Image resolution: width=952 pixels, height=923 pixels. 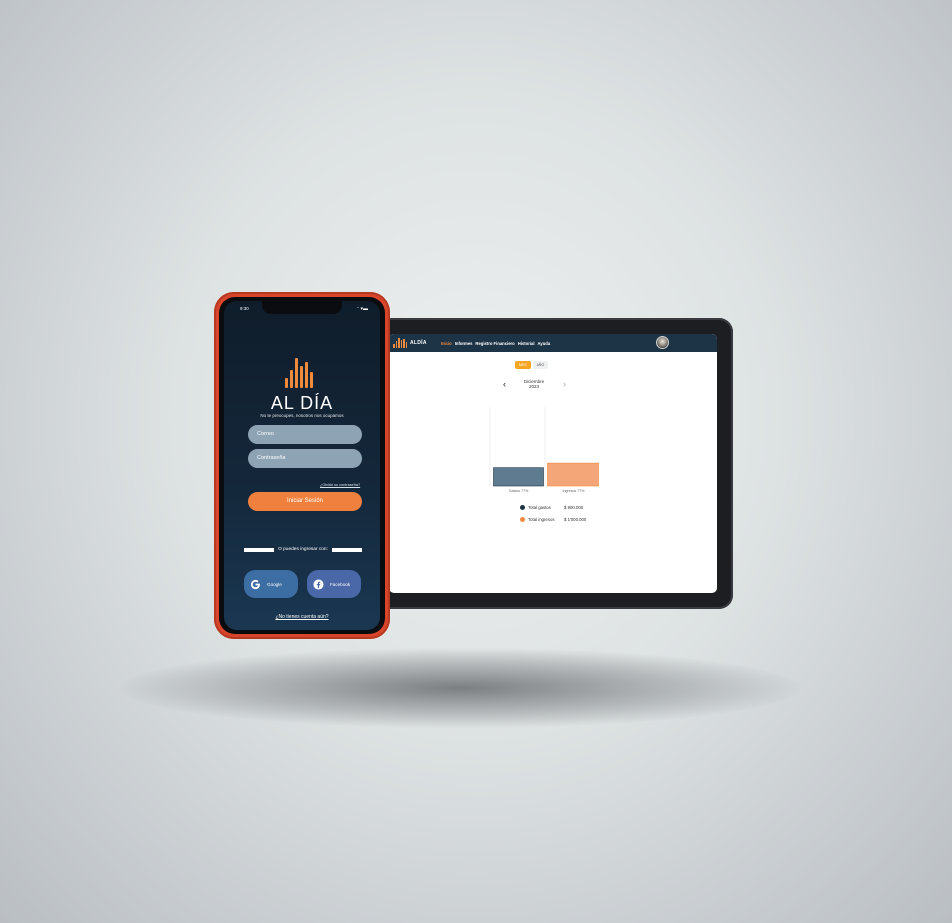 I want to click on chevron-left-icon: ‹, so click(x=504, y=384).